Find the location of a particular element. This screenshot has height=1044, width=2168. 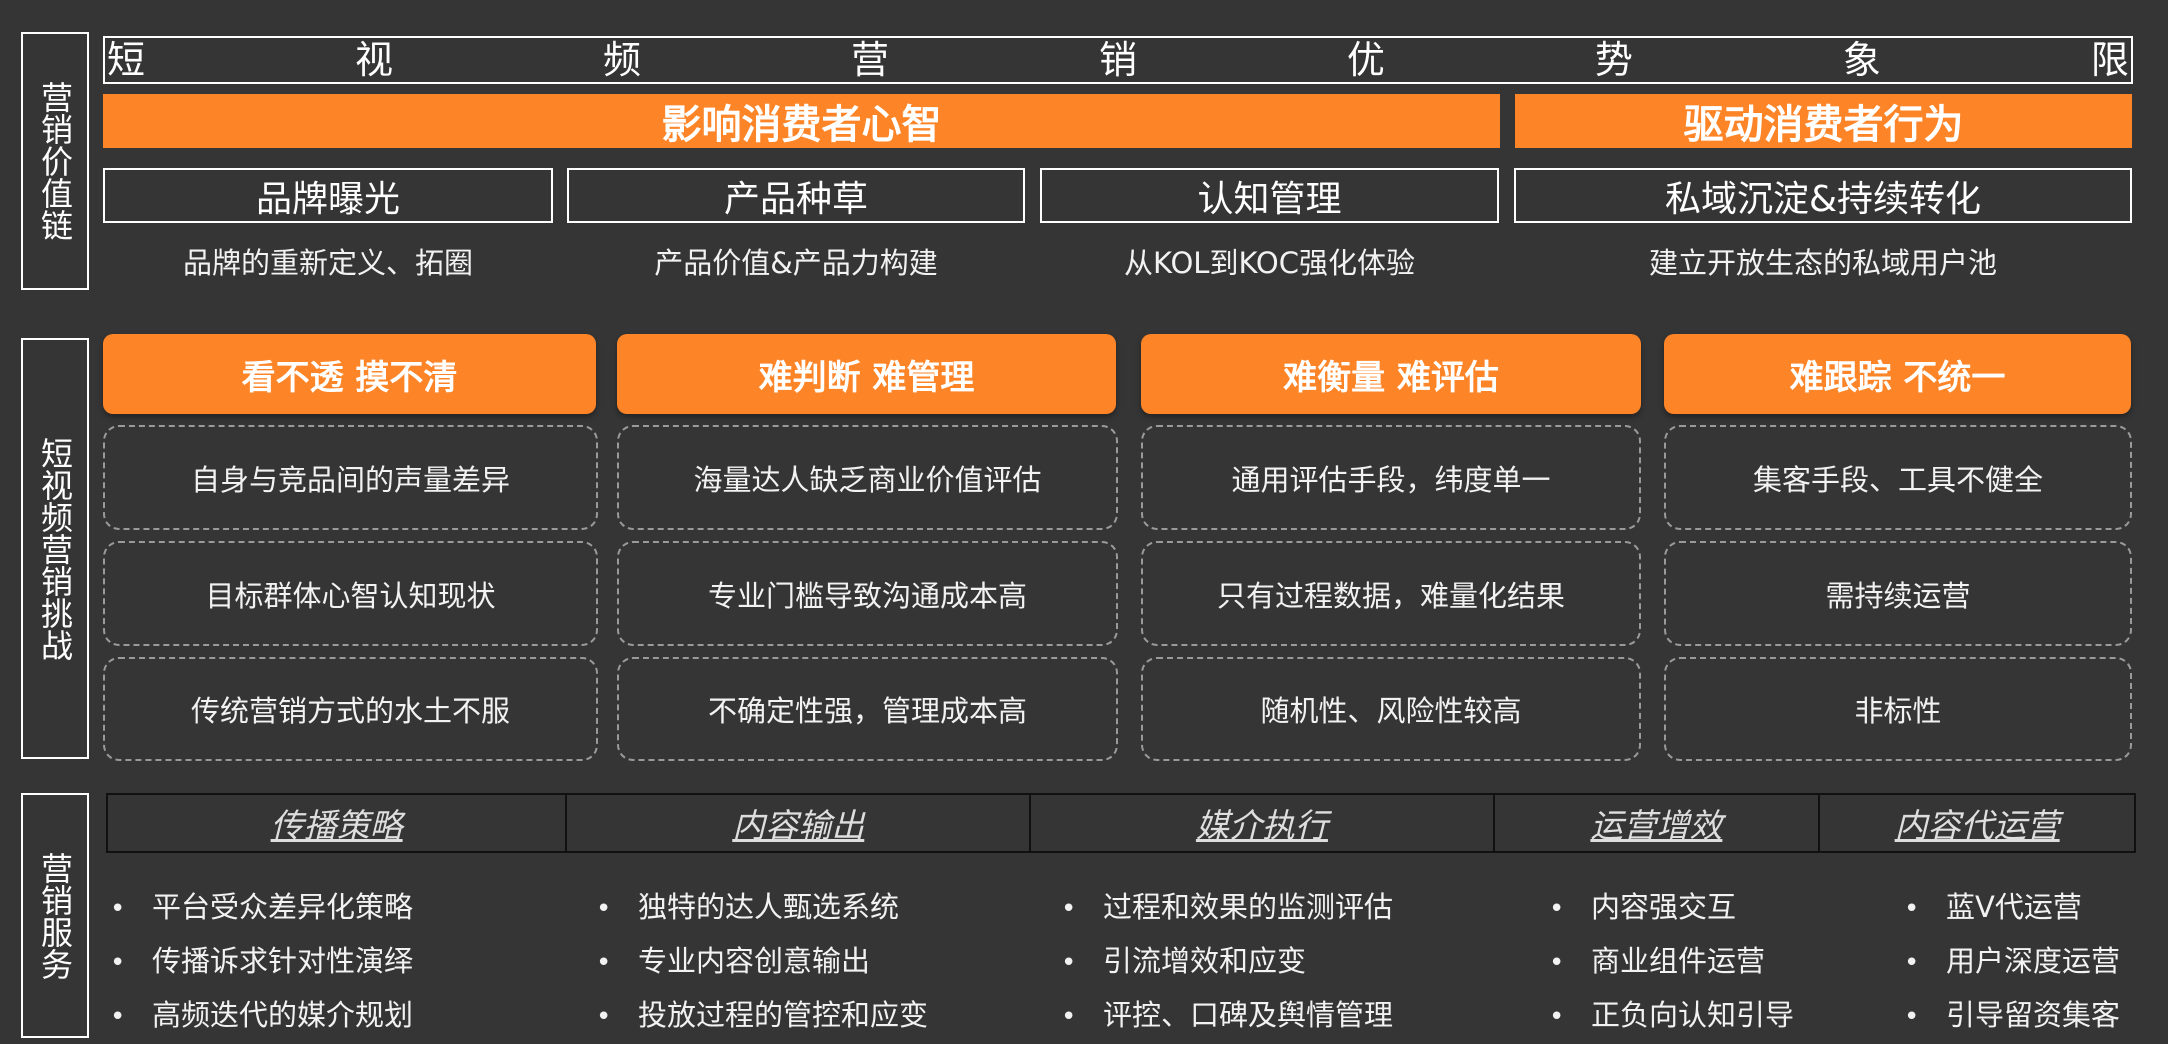

challenge-cell: 海量达人缺乏商业价值评估 is located at coordinates (867, 477).